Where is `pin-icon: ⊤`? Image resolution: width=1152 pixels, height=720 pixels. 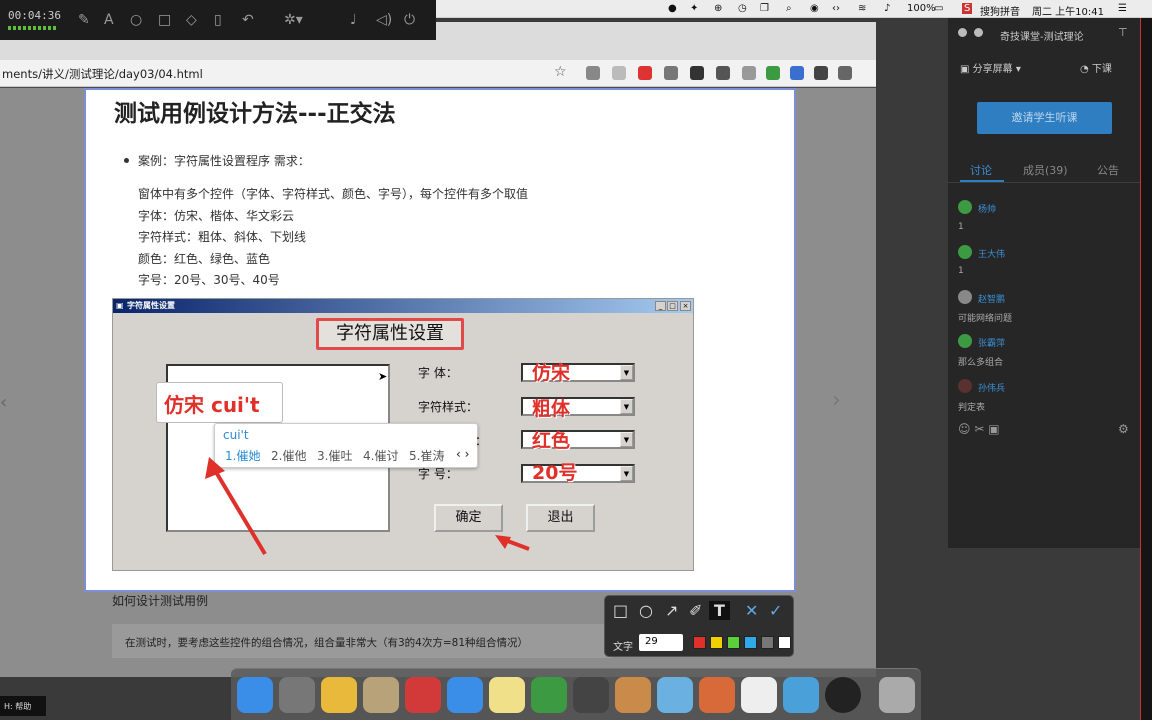 pin-icon: ⊤ is located at coordinates (1123, 32).